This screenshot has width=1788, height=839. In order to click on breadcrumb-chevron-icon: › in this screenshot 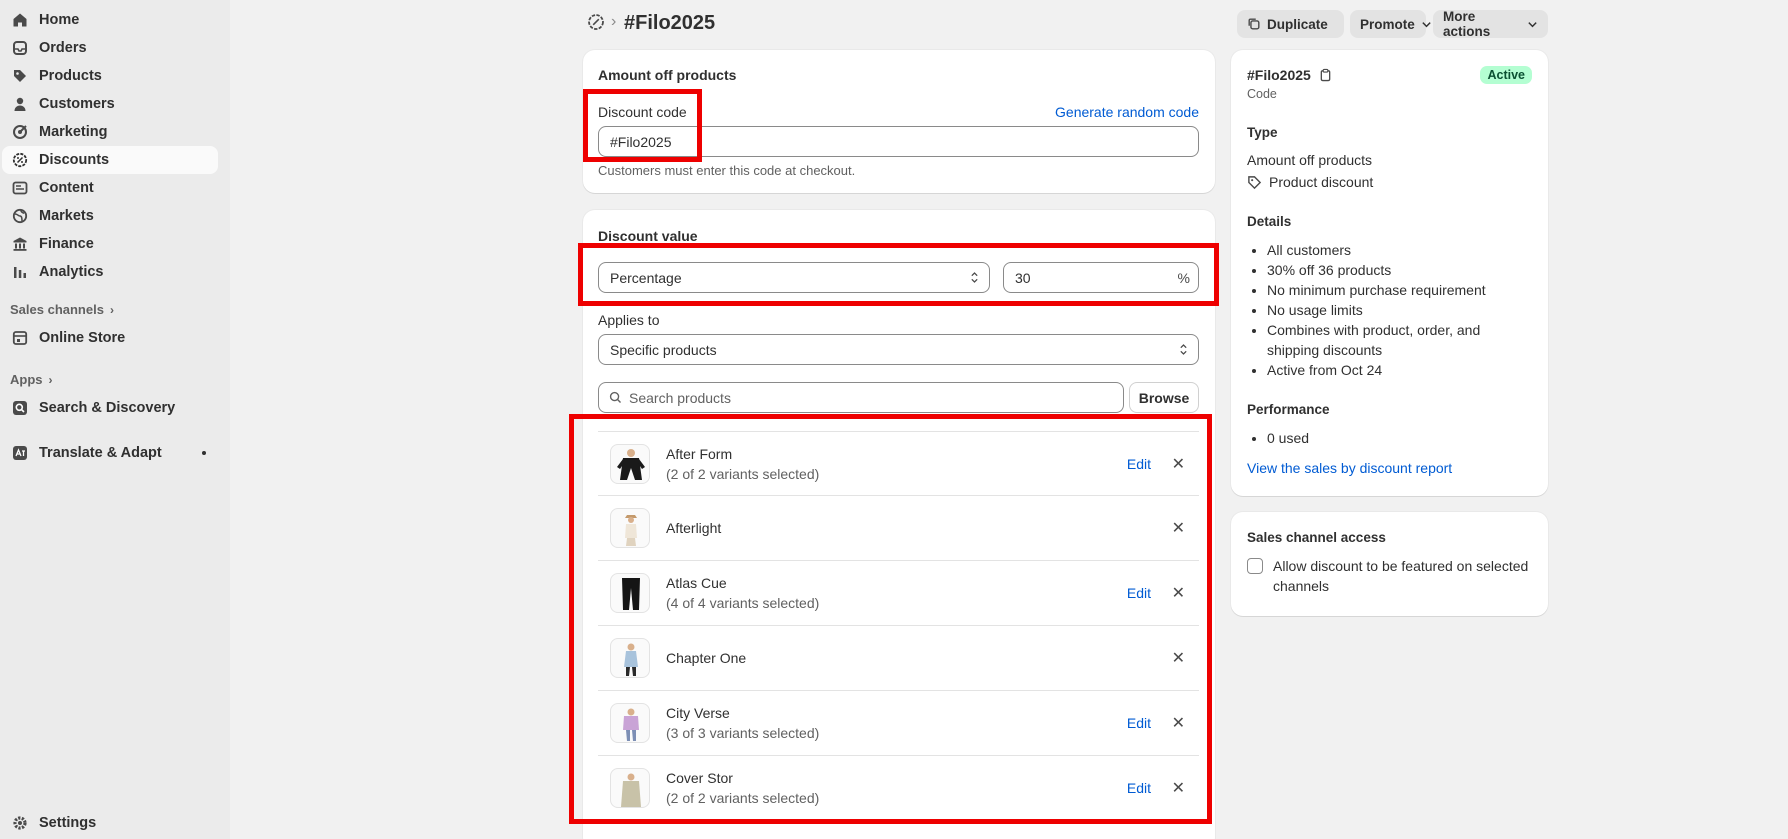, I will do `click(614, 21)`.